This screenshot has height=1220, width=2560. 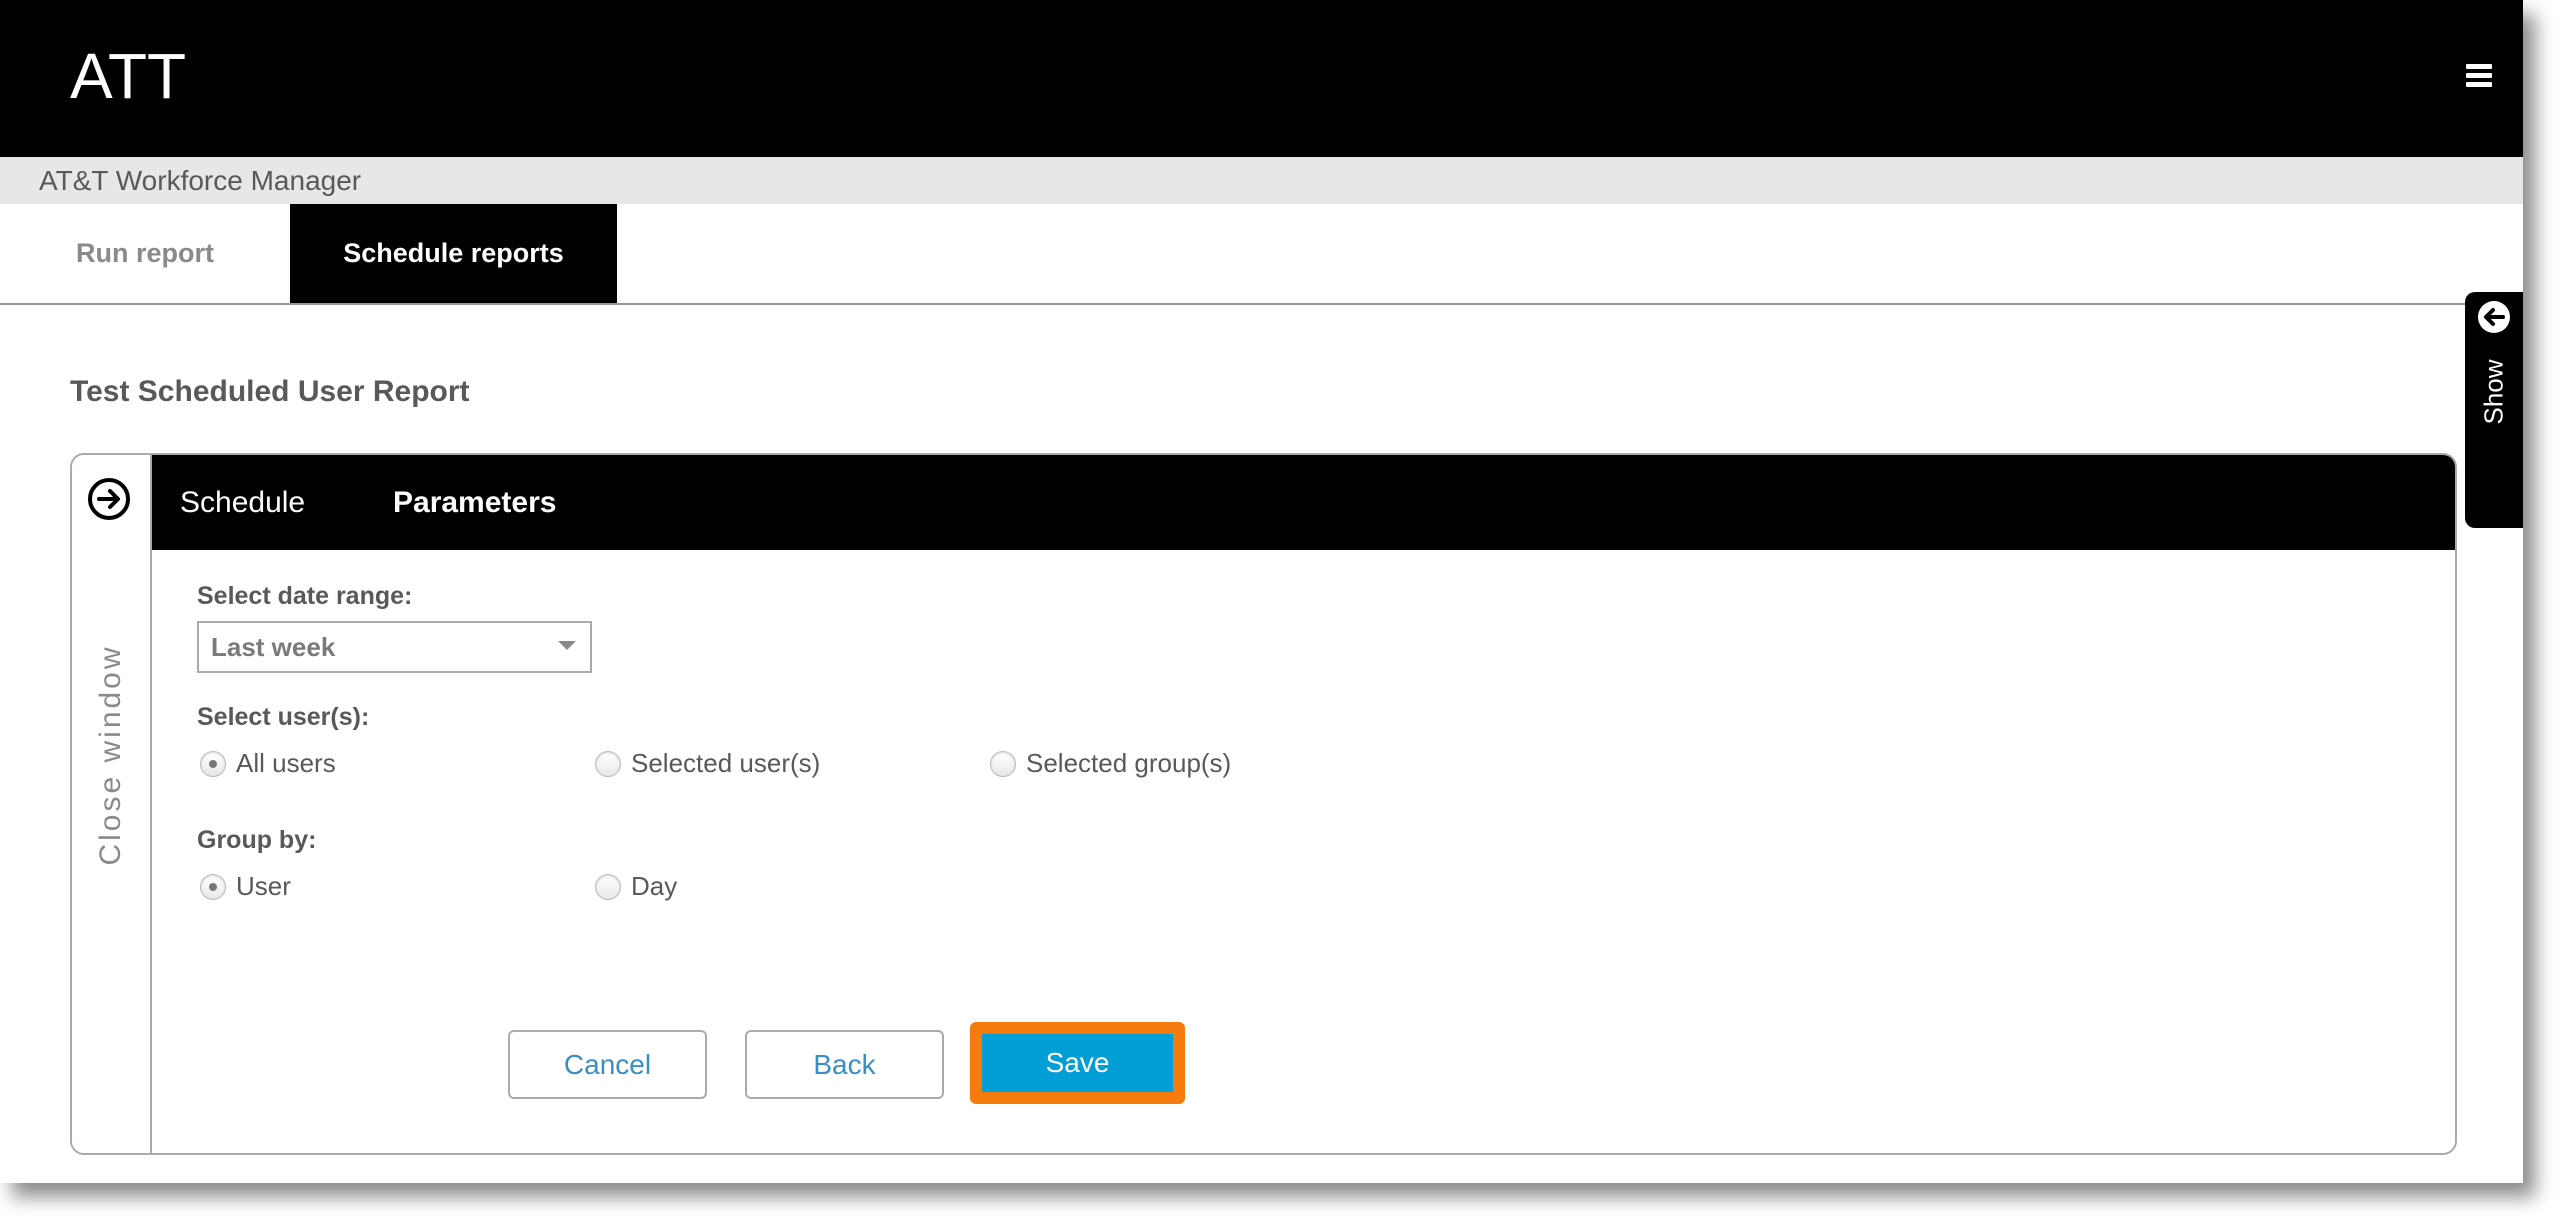 What do you see at coordinates (2494, 317) in the screenshot?
I see `arrow-left-circle-icon` at bounding box center [2494, 317].